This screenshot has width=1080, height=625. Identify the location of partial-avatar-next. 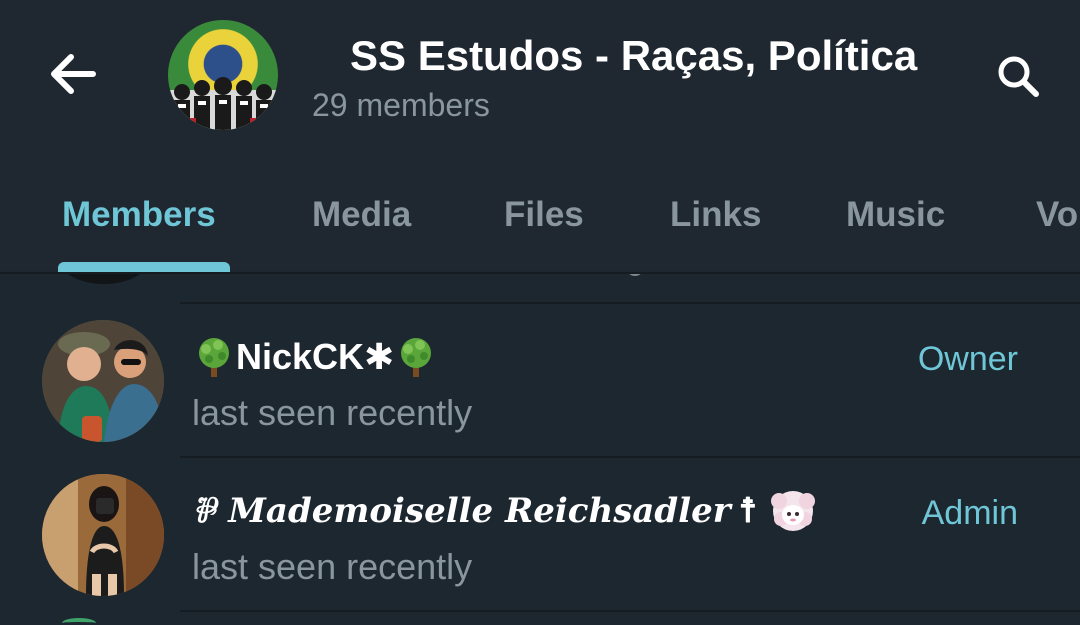
(79, 621).